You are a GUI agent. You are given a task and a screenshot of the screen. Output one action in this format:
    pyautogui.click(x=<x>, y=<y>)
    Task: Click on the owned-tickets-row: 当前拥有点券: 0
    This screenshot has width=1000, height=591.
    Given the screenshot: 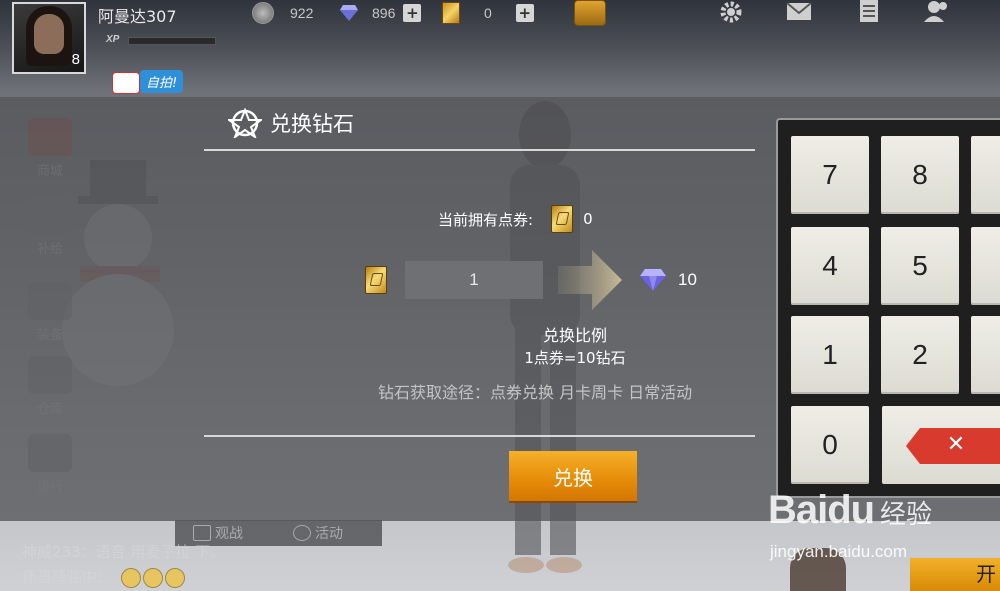 What is the action you would take?
    pyautogui.click(x=515, y=219)
    